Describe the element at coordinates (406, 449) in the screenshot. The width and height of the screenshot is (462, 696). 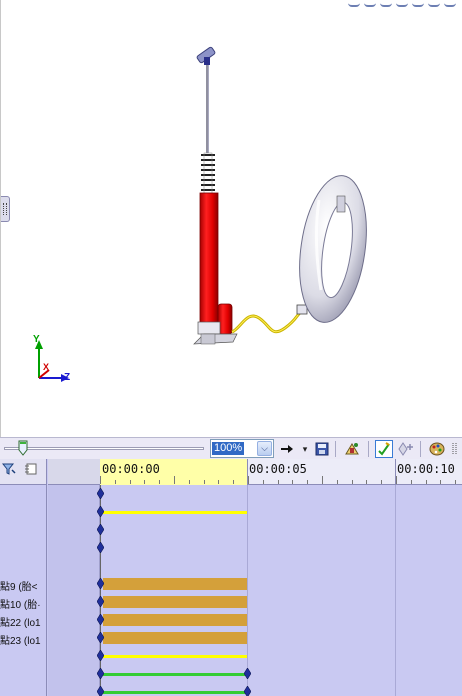
I see `add-keyframe-icon` at that location.